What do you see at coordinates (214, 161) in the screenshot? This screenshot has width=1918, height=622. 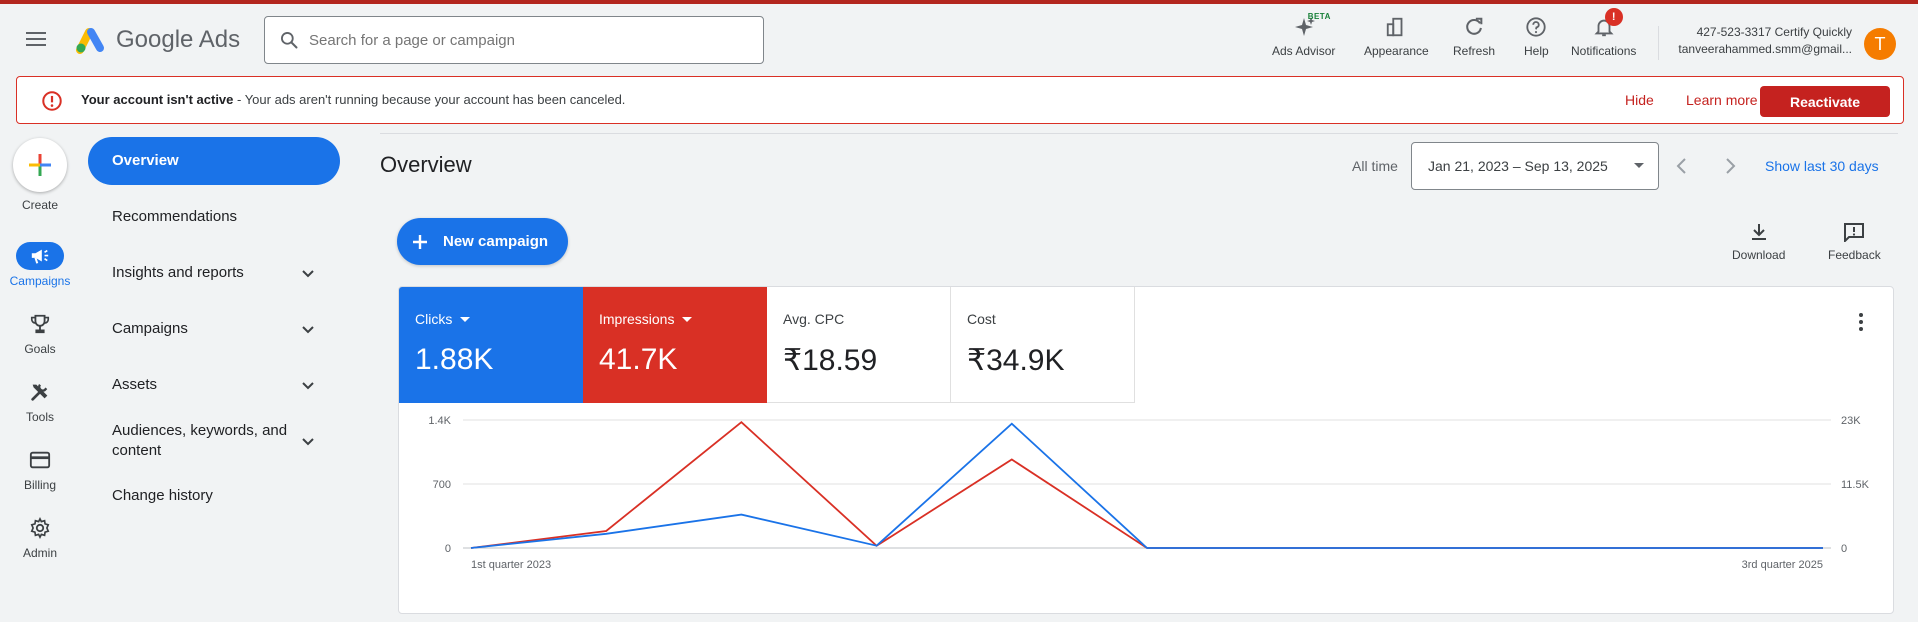 I see `nav-item-overview: Overview` at bounding box center [214, 161].